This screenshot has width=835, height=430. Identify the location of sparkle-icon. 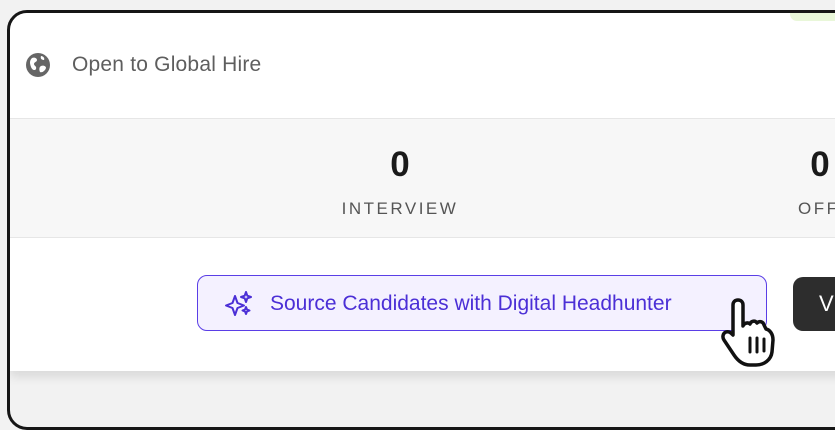
(238, 303).